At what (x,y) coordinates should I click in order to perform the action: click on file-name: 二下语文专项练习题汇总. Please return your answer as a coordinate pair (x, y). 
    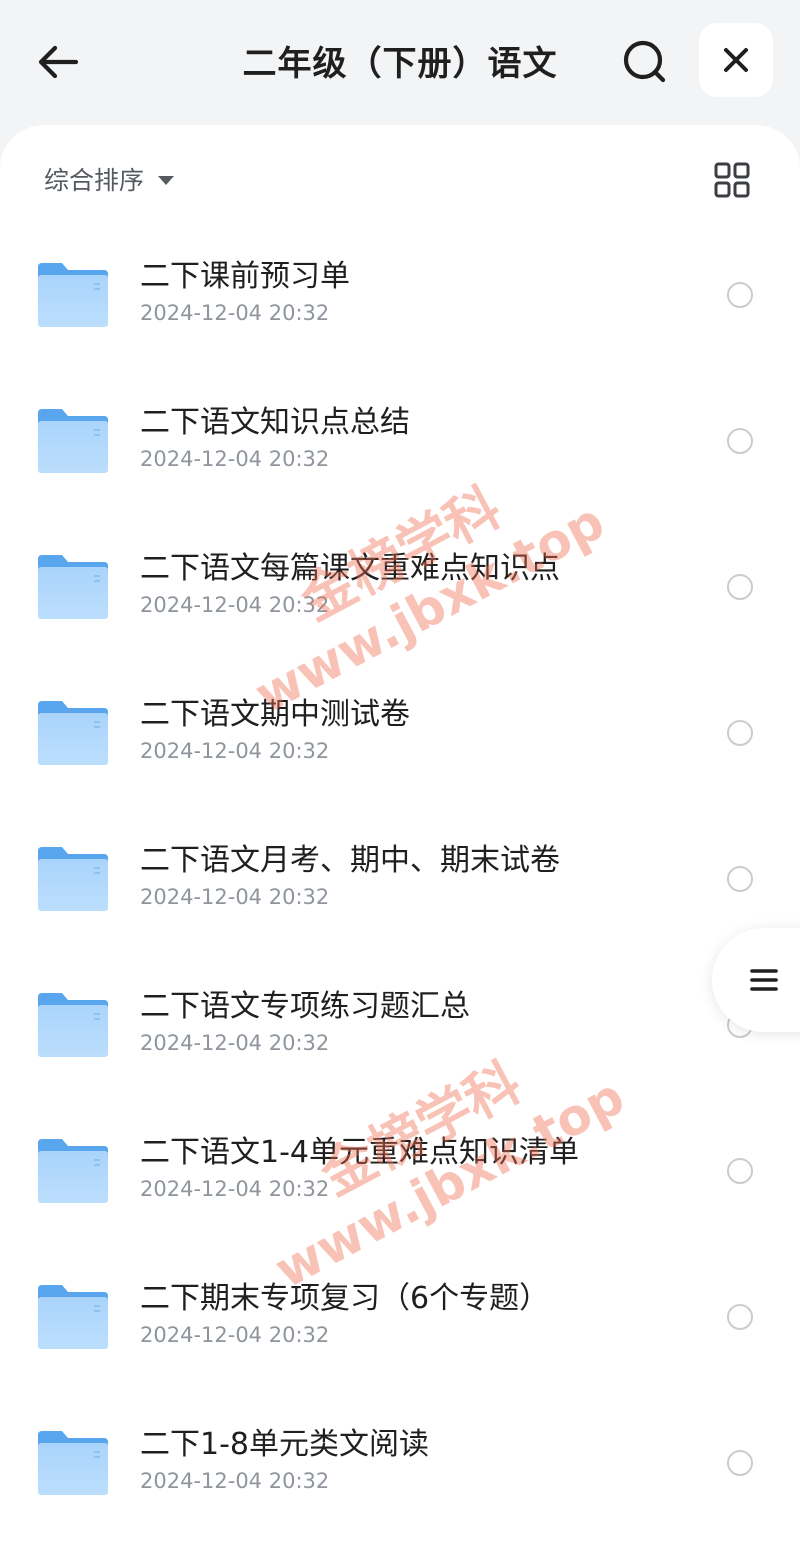
    Looking at the image, I should click on (305, 1006).